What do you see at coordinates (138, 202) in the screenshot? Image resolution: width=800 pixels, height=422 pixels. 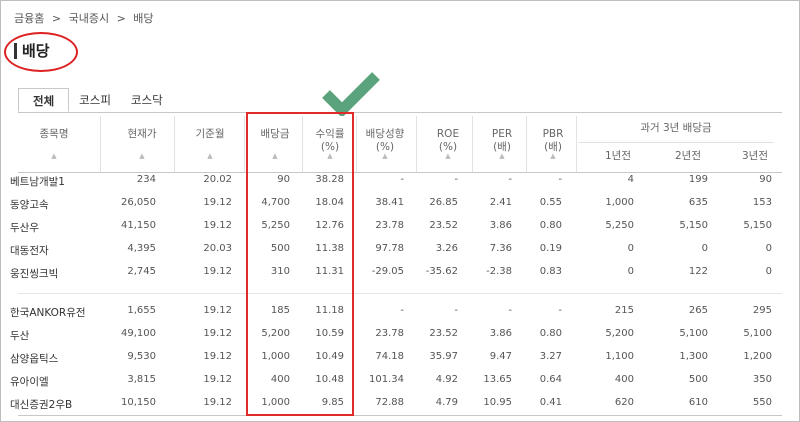 I see `cell-price: 26,050` at bounding box center [138, 202].